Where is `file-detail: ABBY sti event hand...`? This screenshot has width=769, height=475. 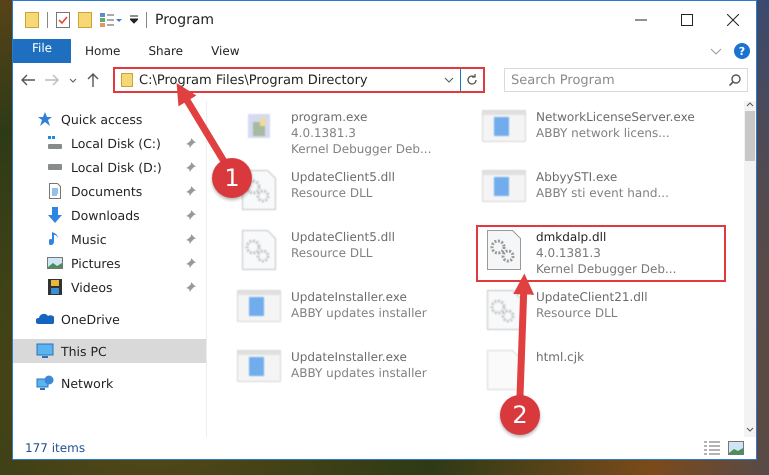 file-detail: ABBY sti event hand... is located at coordinates (602, 193).